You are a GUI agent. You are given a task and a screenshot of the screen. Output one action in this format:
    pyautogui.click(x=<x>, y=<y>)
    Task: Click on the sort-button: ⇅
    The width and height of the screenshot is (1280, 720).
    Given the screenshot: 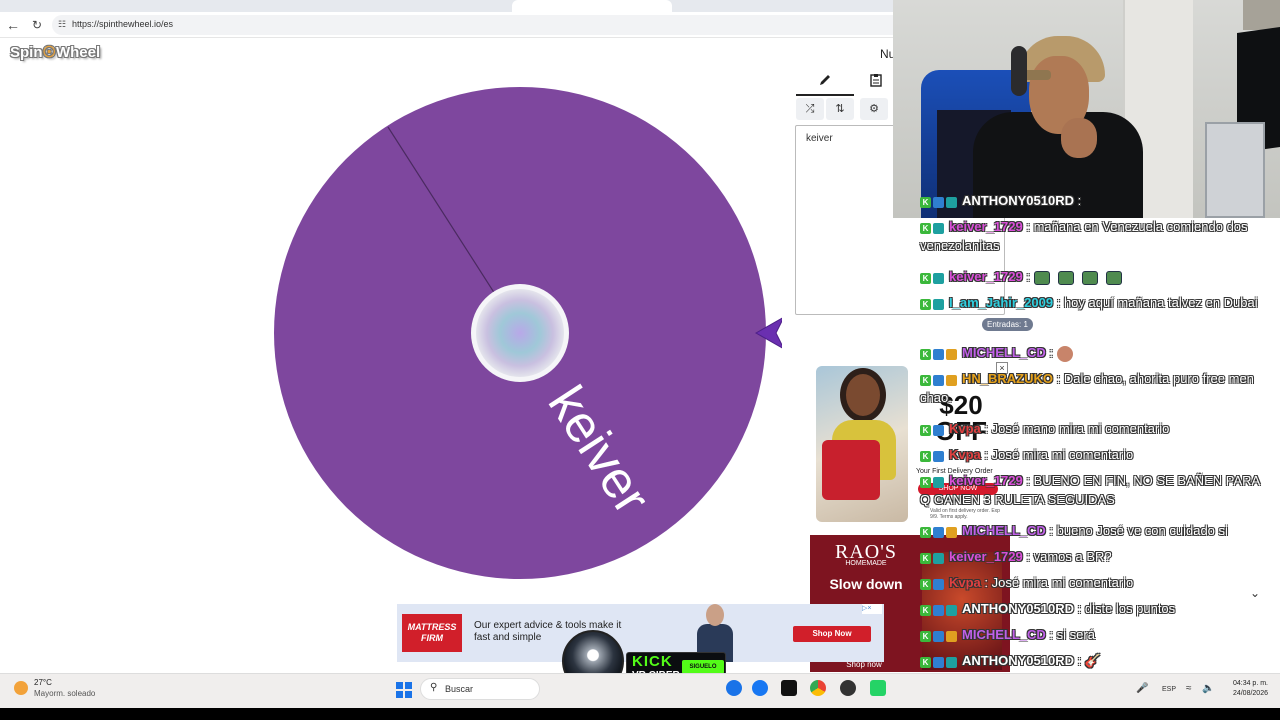 What is the action you would take?
    pyautogui.click(x=840, y=109)
    